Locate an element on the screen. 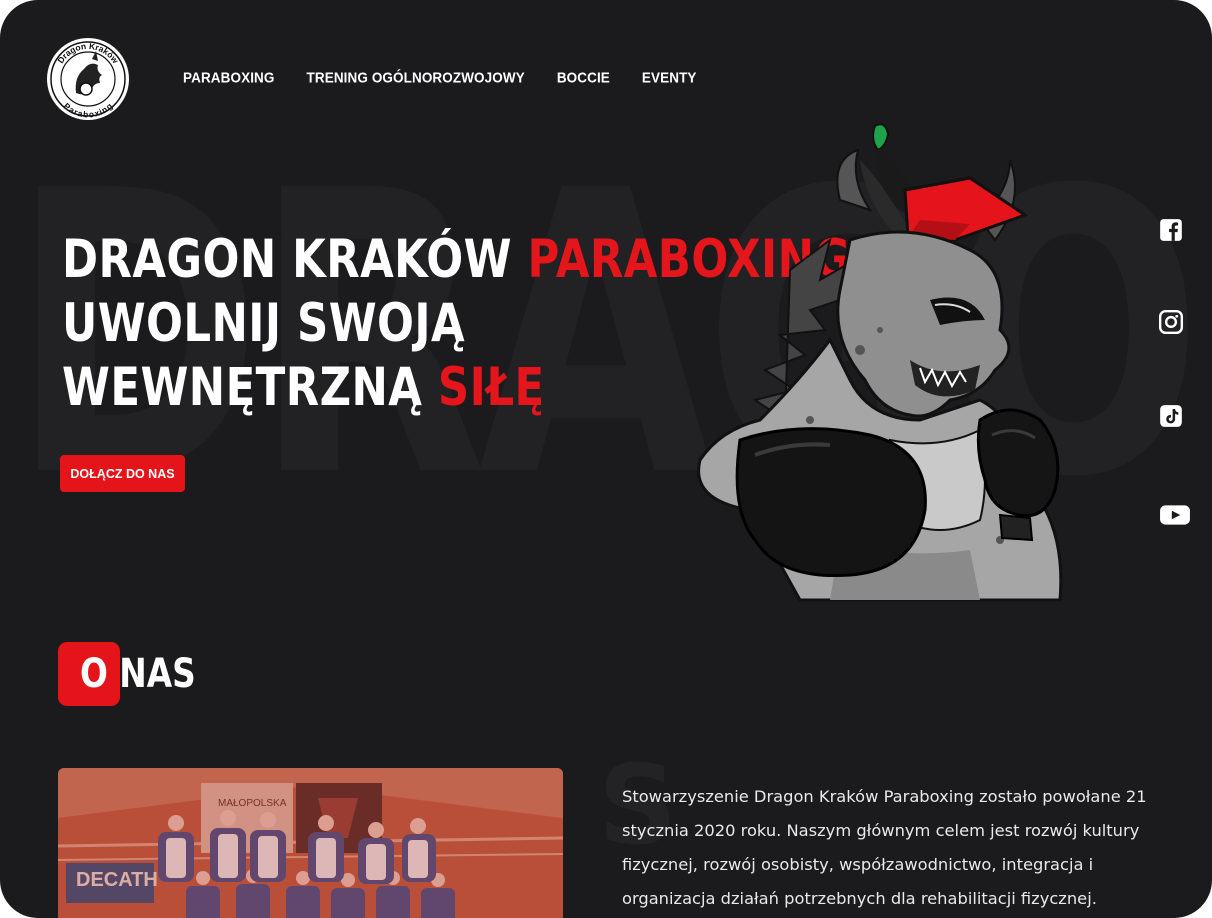  nav-item-paraboxing: PARABOXING is located at coordinates (229, 77).